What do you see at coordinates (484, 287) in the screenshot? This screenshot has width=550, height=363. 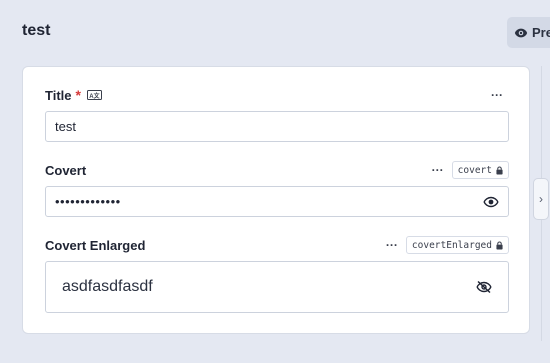 I see `eye-off-icon` at bounding box center [484, 287].